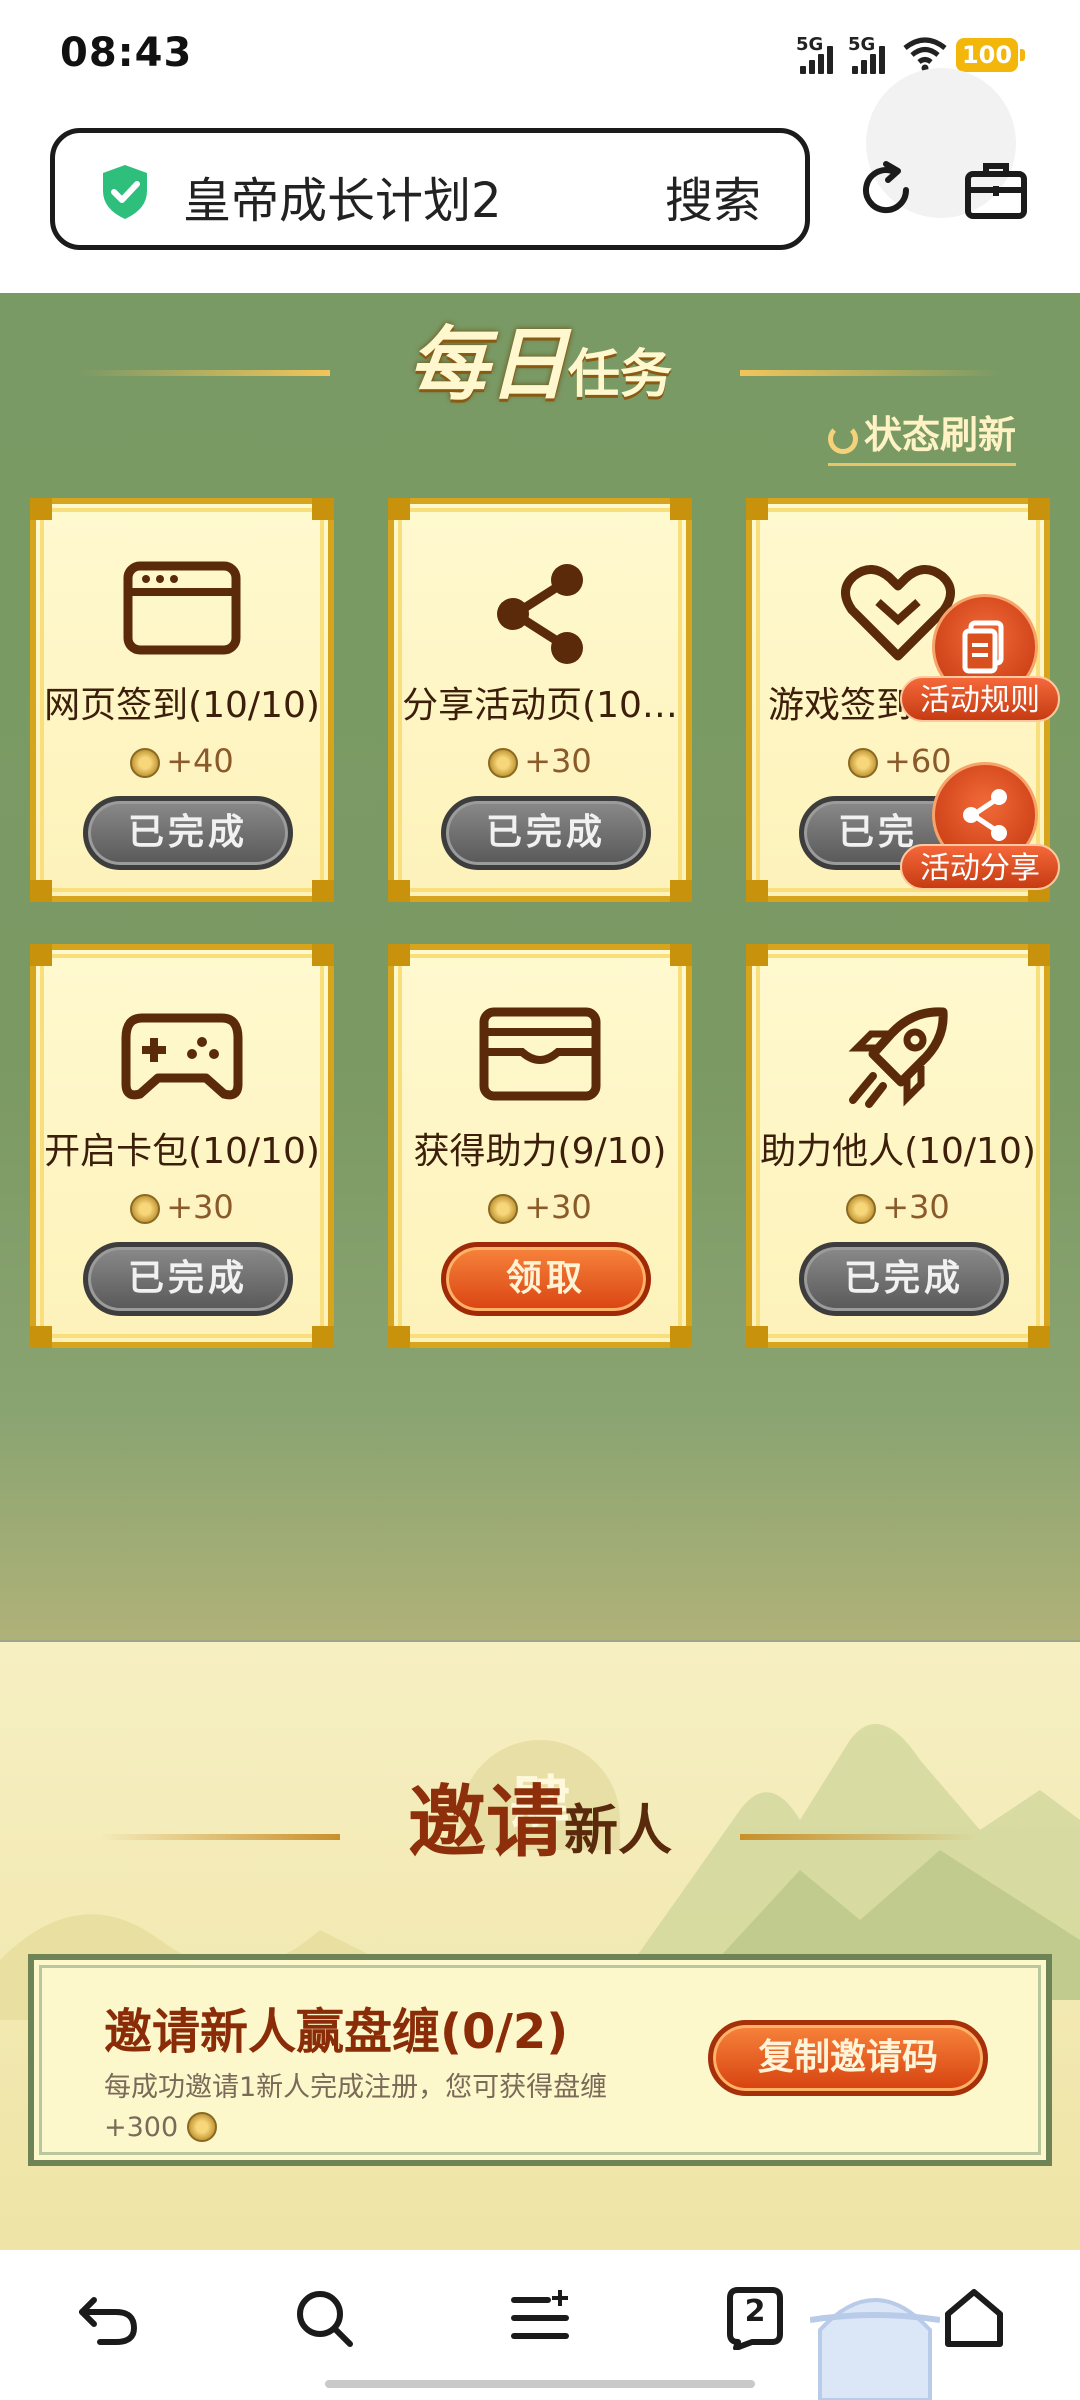 Image resolution: width=1080 pixels, height=2400 pixels. What do you see at coordinates (356, 2107) in the screenshot?
I see `invite-card-description: 每成功邀请1新人完成注册，您可获得盘缠 +300` at bounding box center [356, 2107].